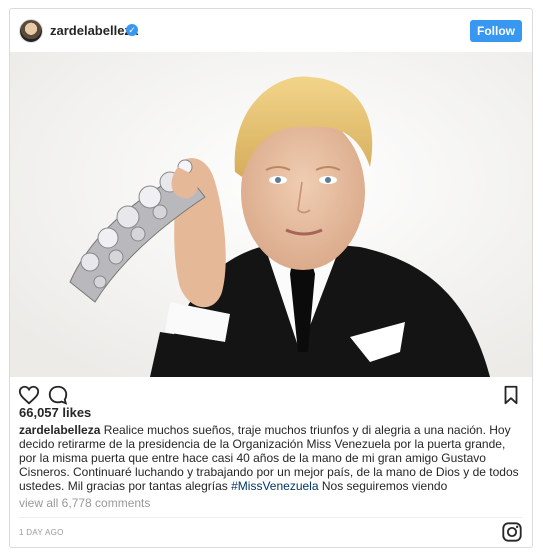 Image resolution: width=543 pixels, height=556 pixels. What do you see at coordinates (29, 395) in the screenshot?
I see `heart-icon` at bounding box center [29, 395].